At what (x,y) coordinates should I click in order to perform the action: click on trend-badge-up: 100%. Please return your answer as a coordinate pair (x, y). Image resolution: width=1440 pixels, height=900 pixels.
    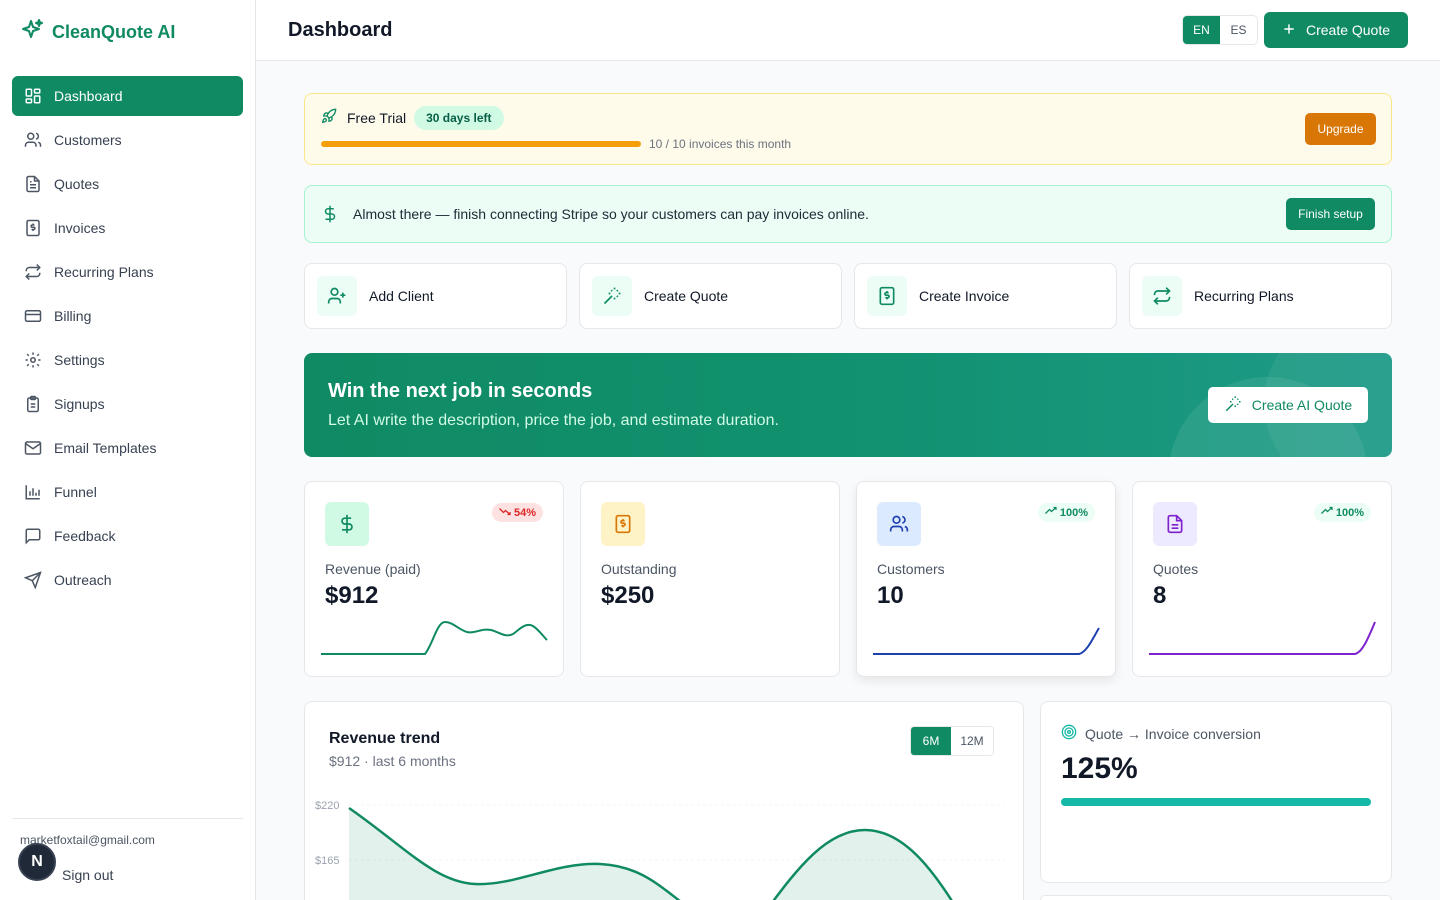
    Looking at the image, I should click on (1066, 512).